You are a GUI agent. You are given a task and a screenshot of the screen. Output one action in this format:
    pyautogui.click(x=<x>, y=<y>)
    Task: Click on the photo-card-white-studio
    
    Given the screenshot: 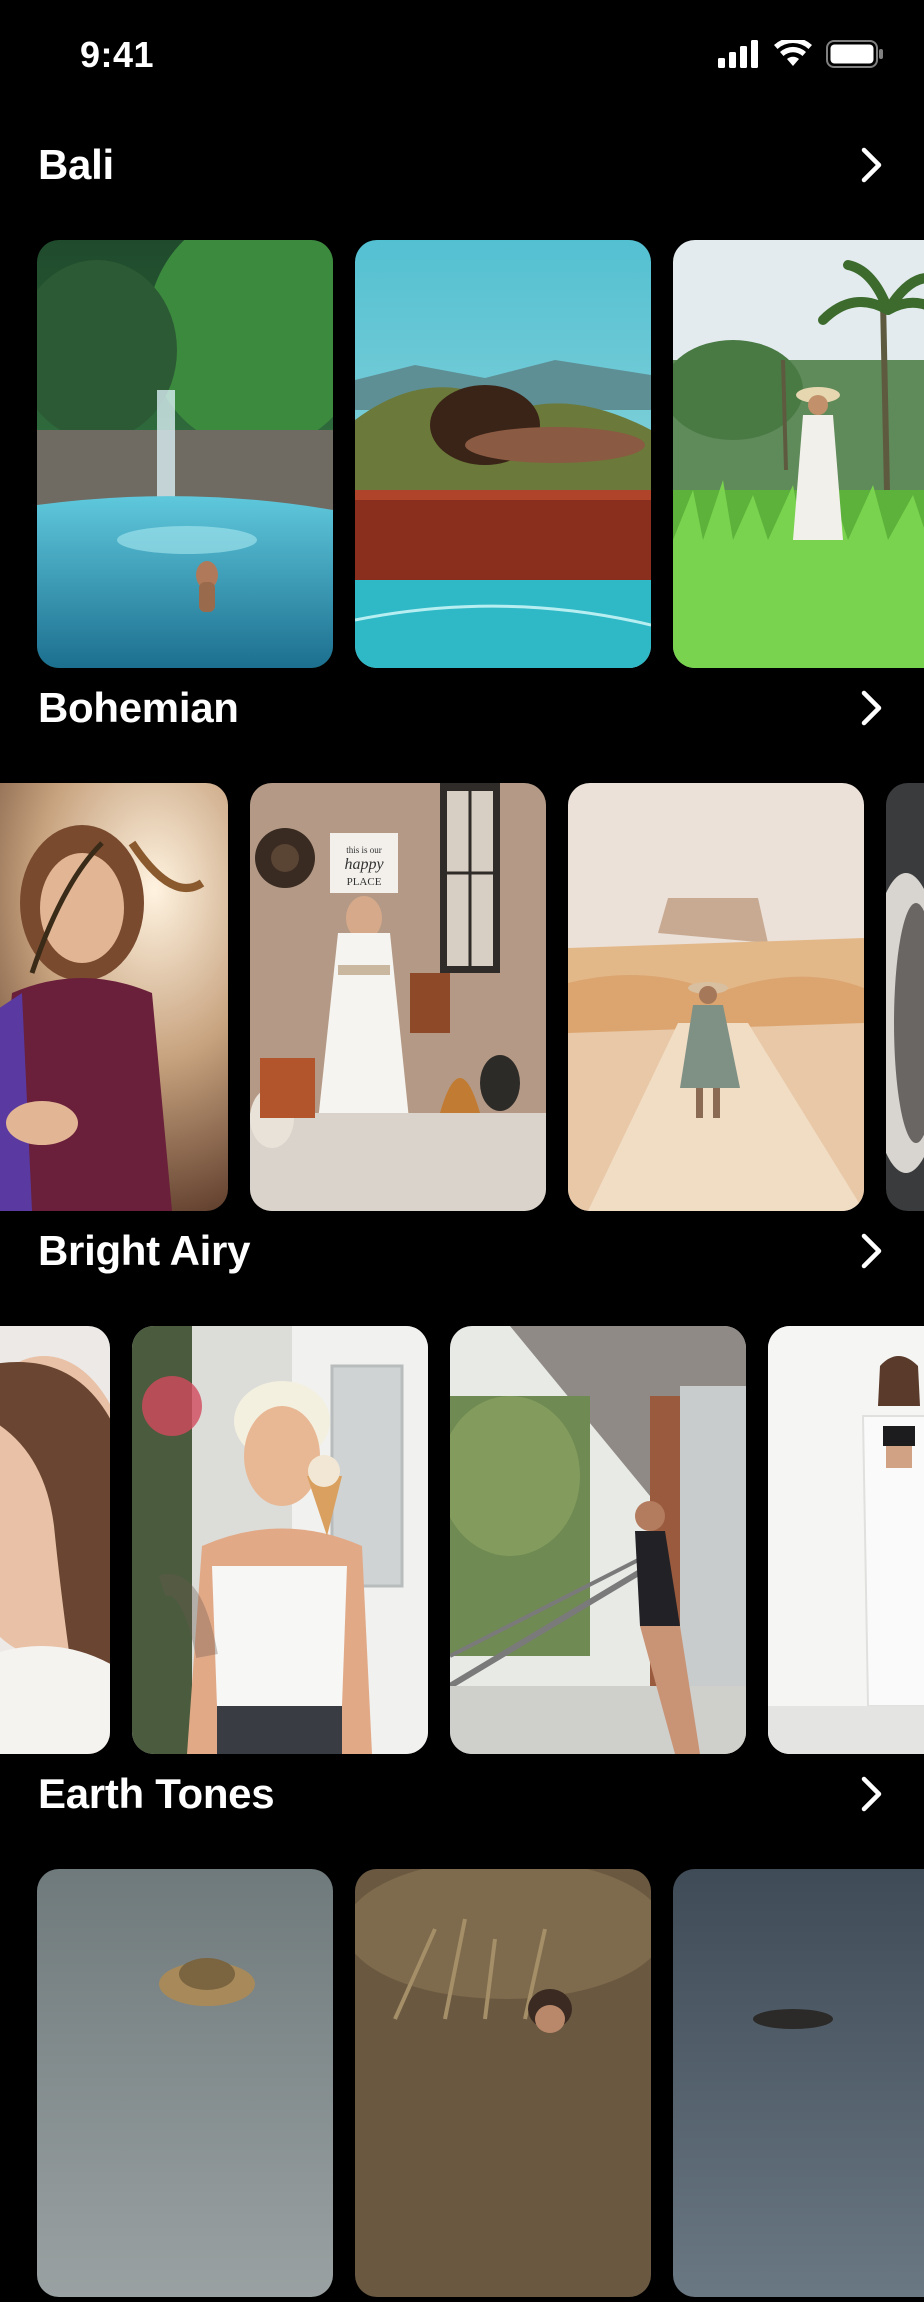 What is the action you would take?
    pyautogui.click(x=846, y=1540)
    